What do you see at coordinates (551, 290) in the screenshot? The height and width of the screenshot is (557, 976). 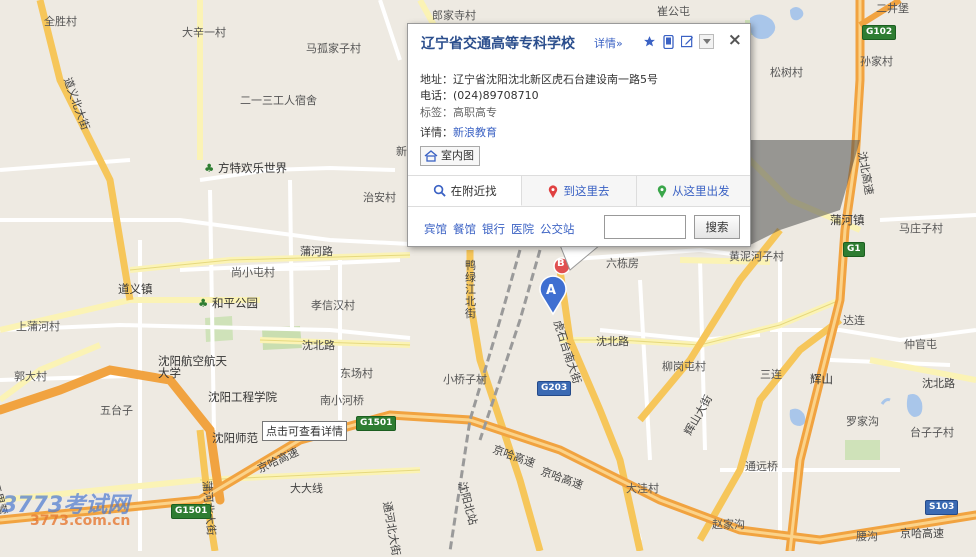 I see `marker-a-label: A` at bounding box center [551, 290].